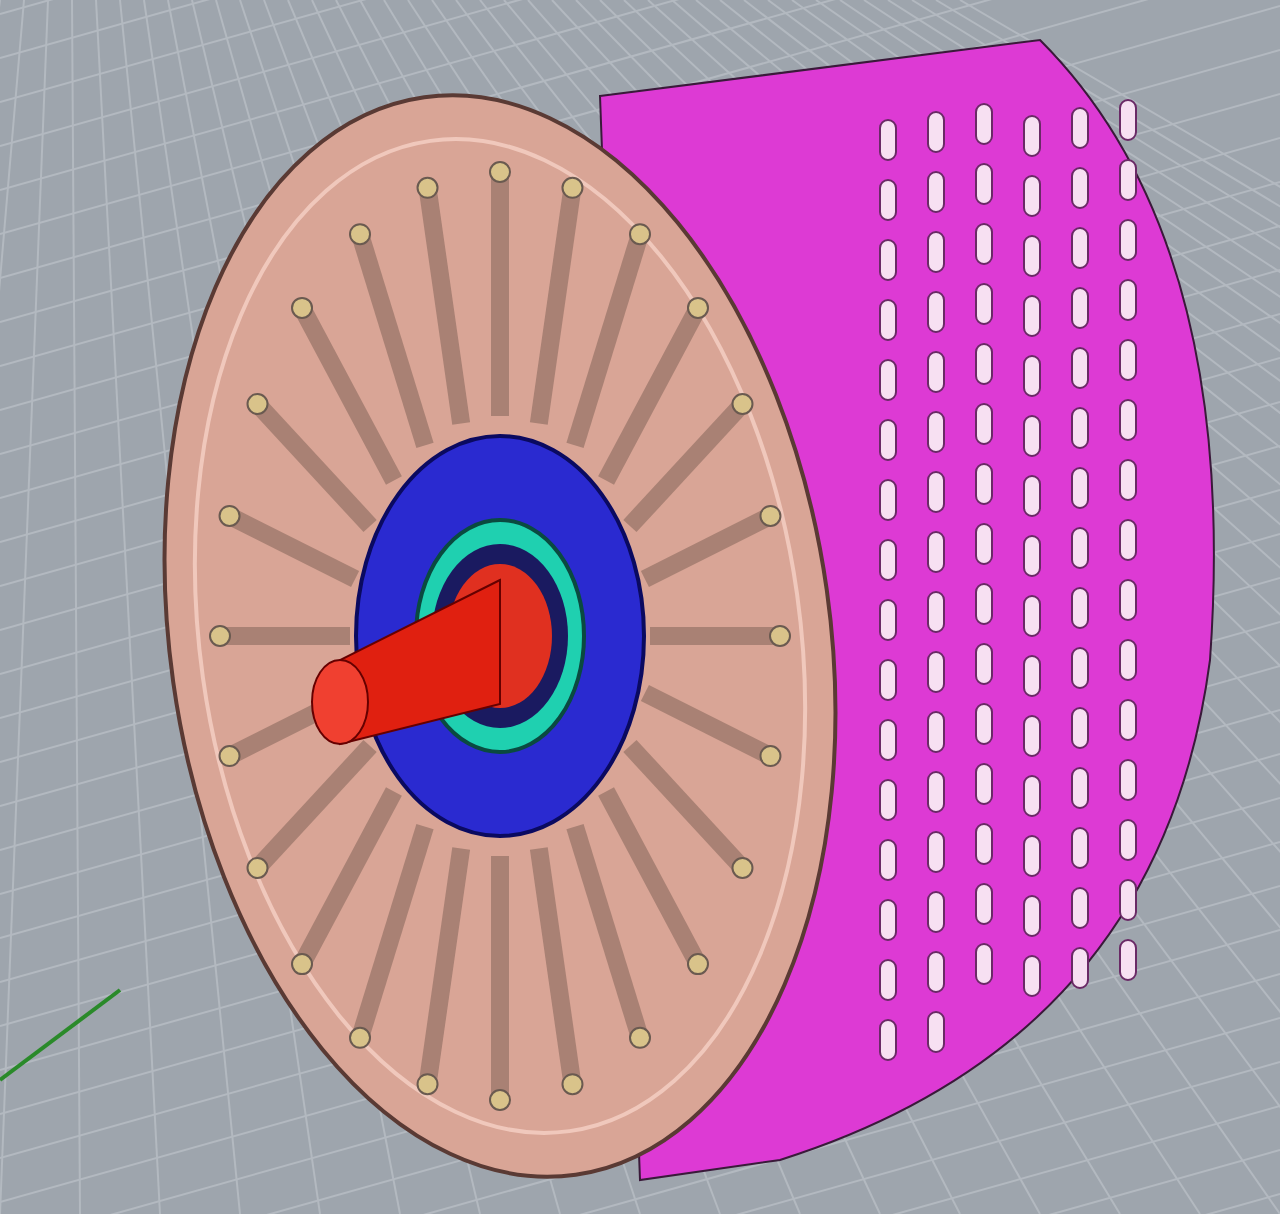 The height and width of the screenshot is (1214, 1280). I want to click on axis-line, so click(61, 1035).